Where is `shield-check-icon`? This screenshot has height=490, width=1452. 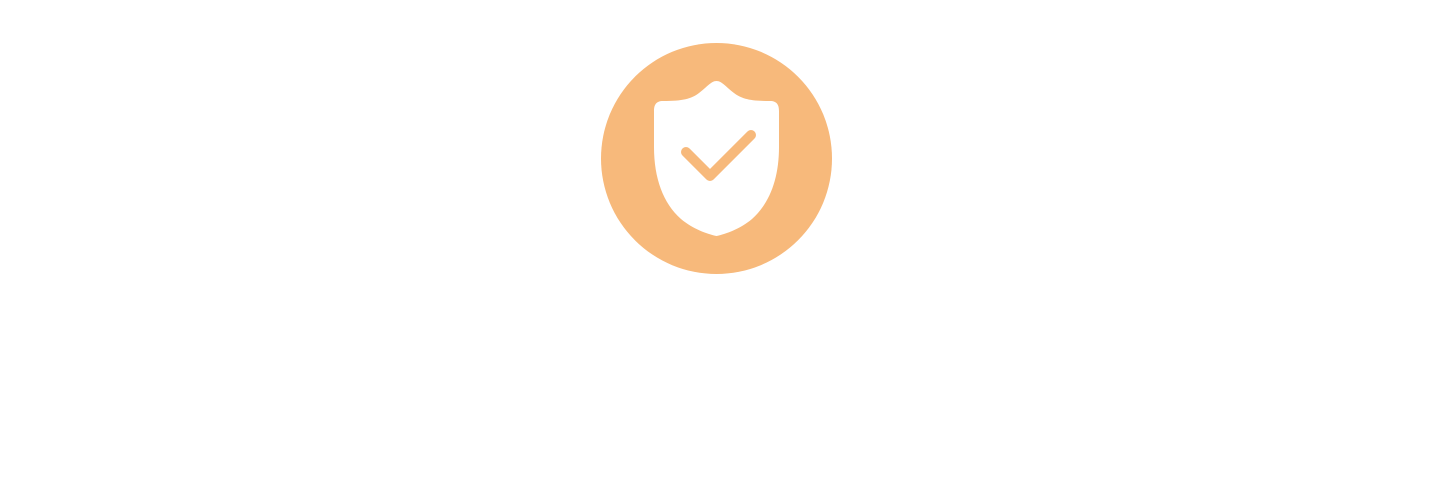 shield-check-icon is located at coordinates (716, 158).